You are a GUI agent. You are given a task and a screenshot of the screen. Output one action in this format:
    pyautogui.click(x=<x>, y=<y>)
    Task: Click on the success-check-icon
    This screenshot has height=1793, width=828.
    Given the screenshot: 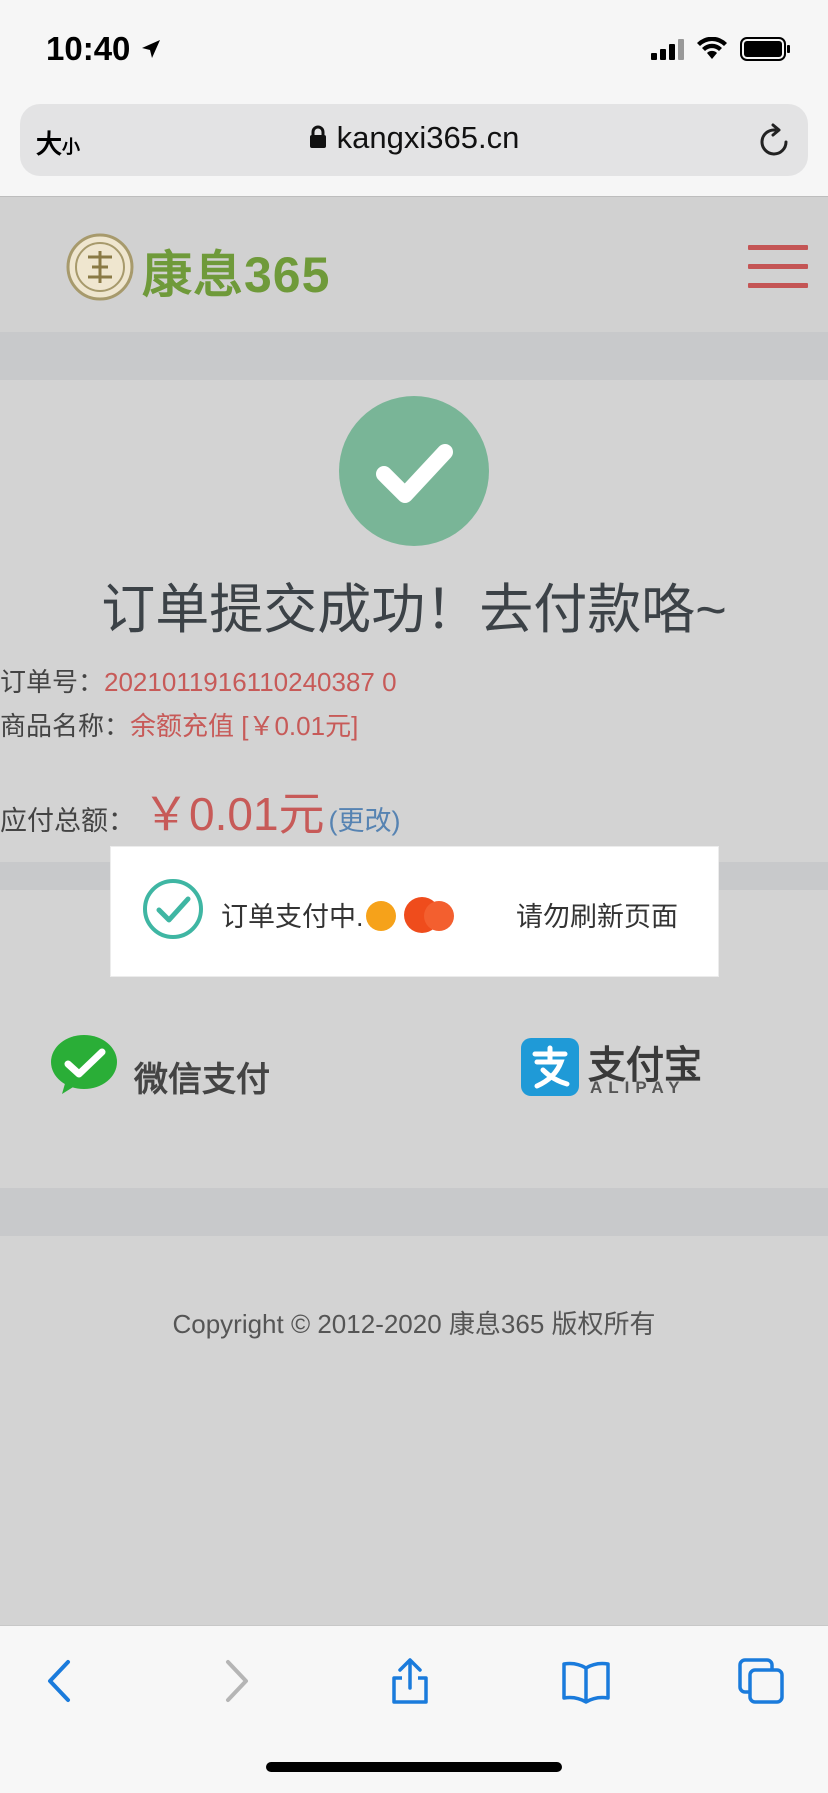 What is the action you would take?
    pyautogui.click(x=414, y=471)
    